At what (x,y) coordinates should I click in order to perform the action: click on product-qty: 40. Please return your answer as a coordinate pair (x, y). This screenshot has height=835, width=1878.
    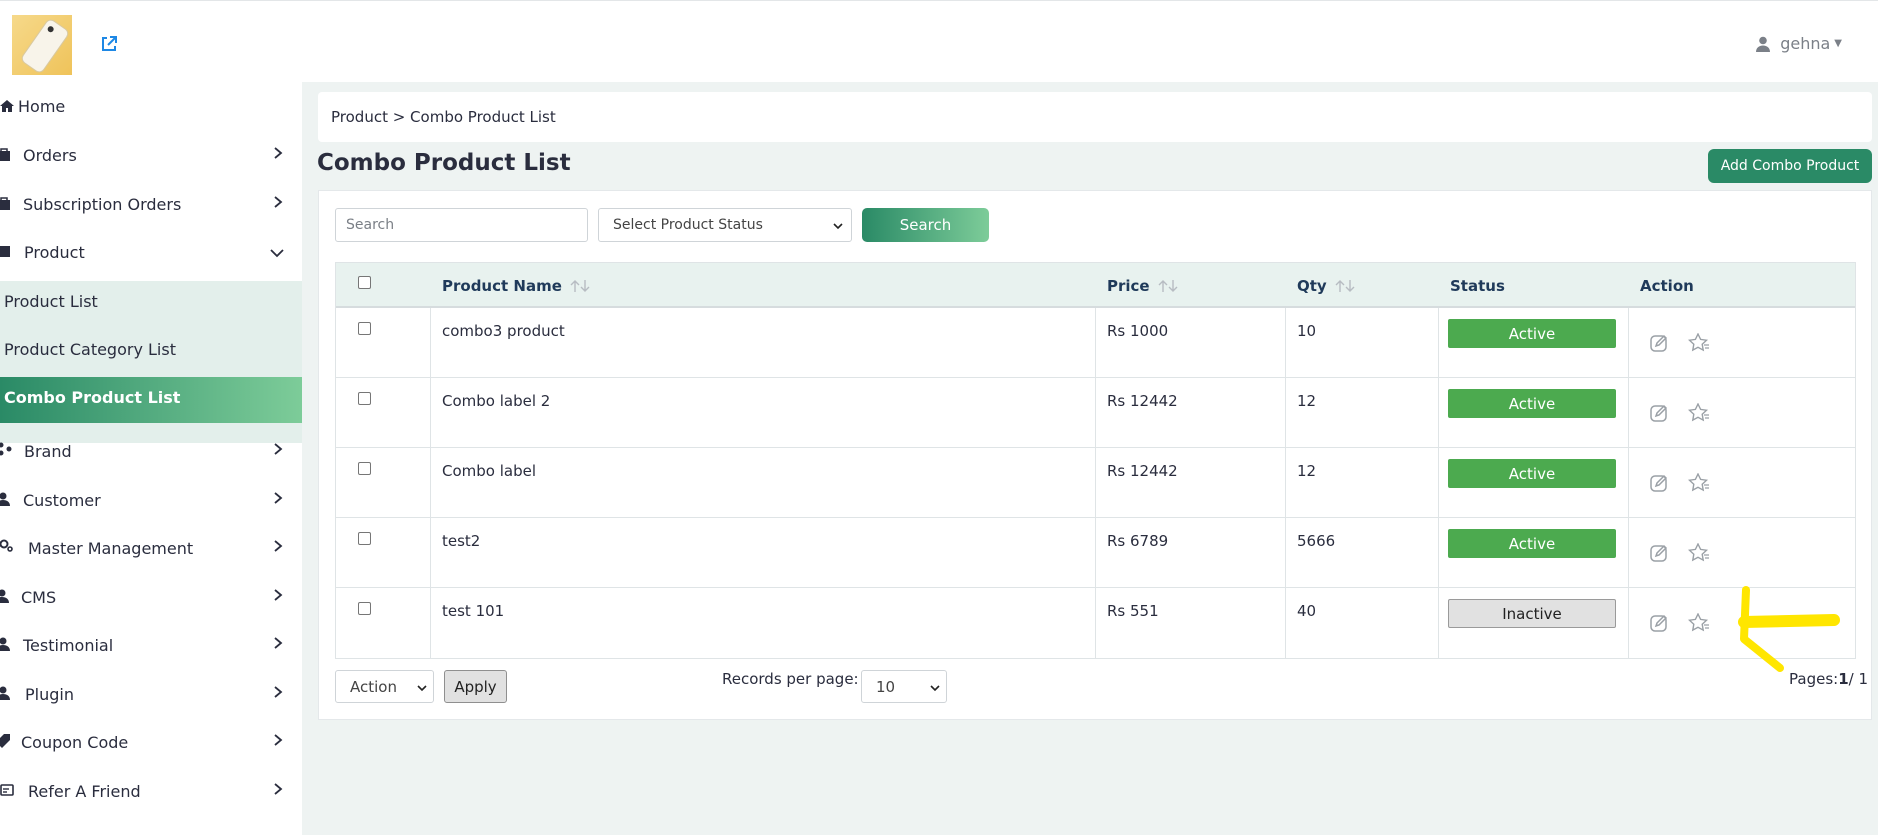
    Looking at the image, I should click on (1307, 611).